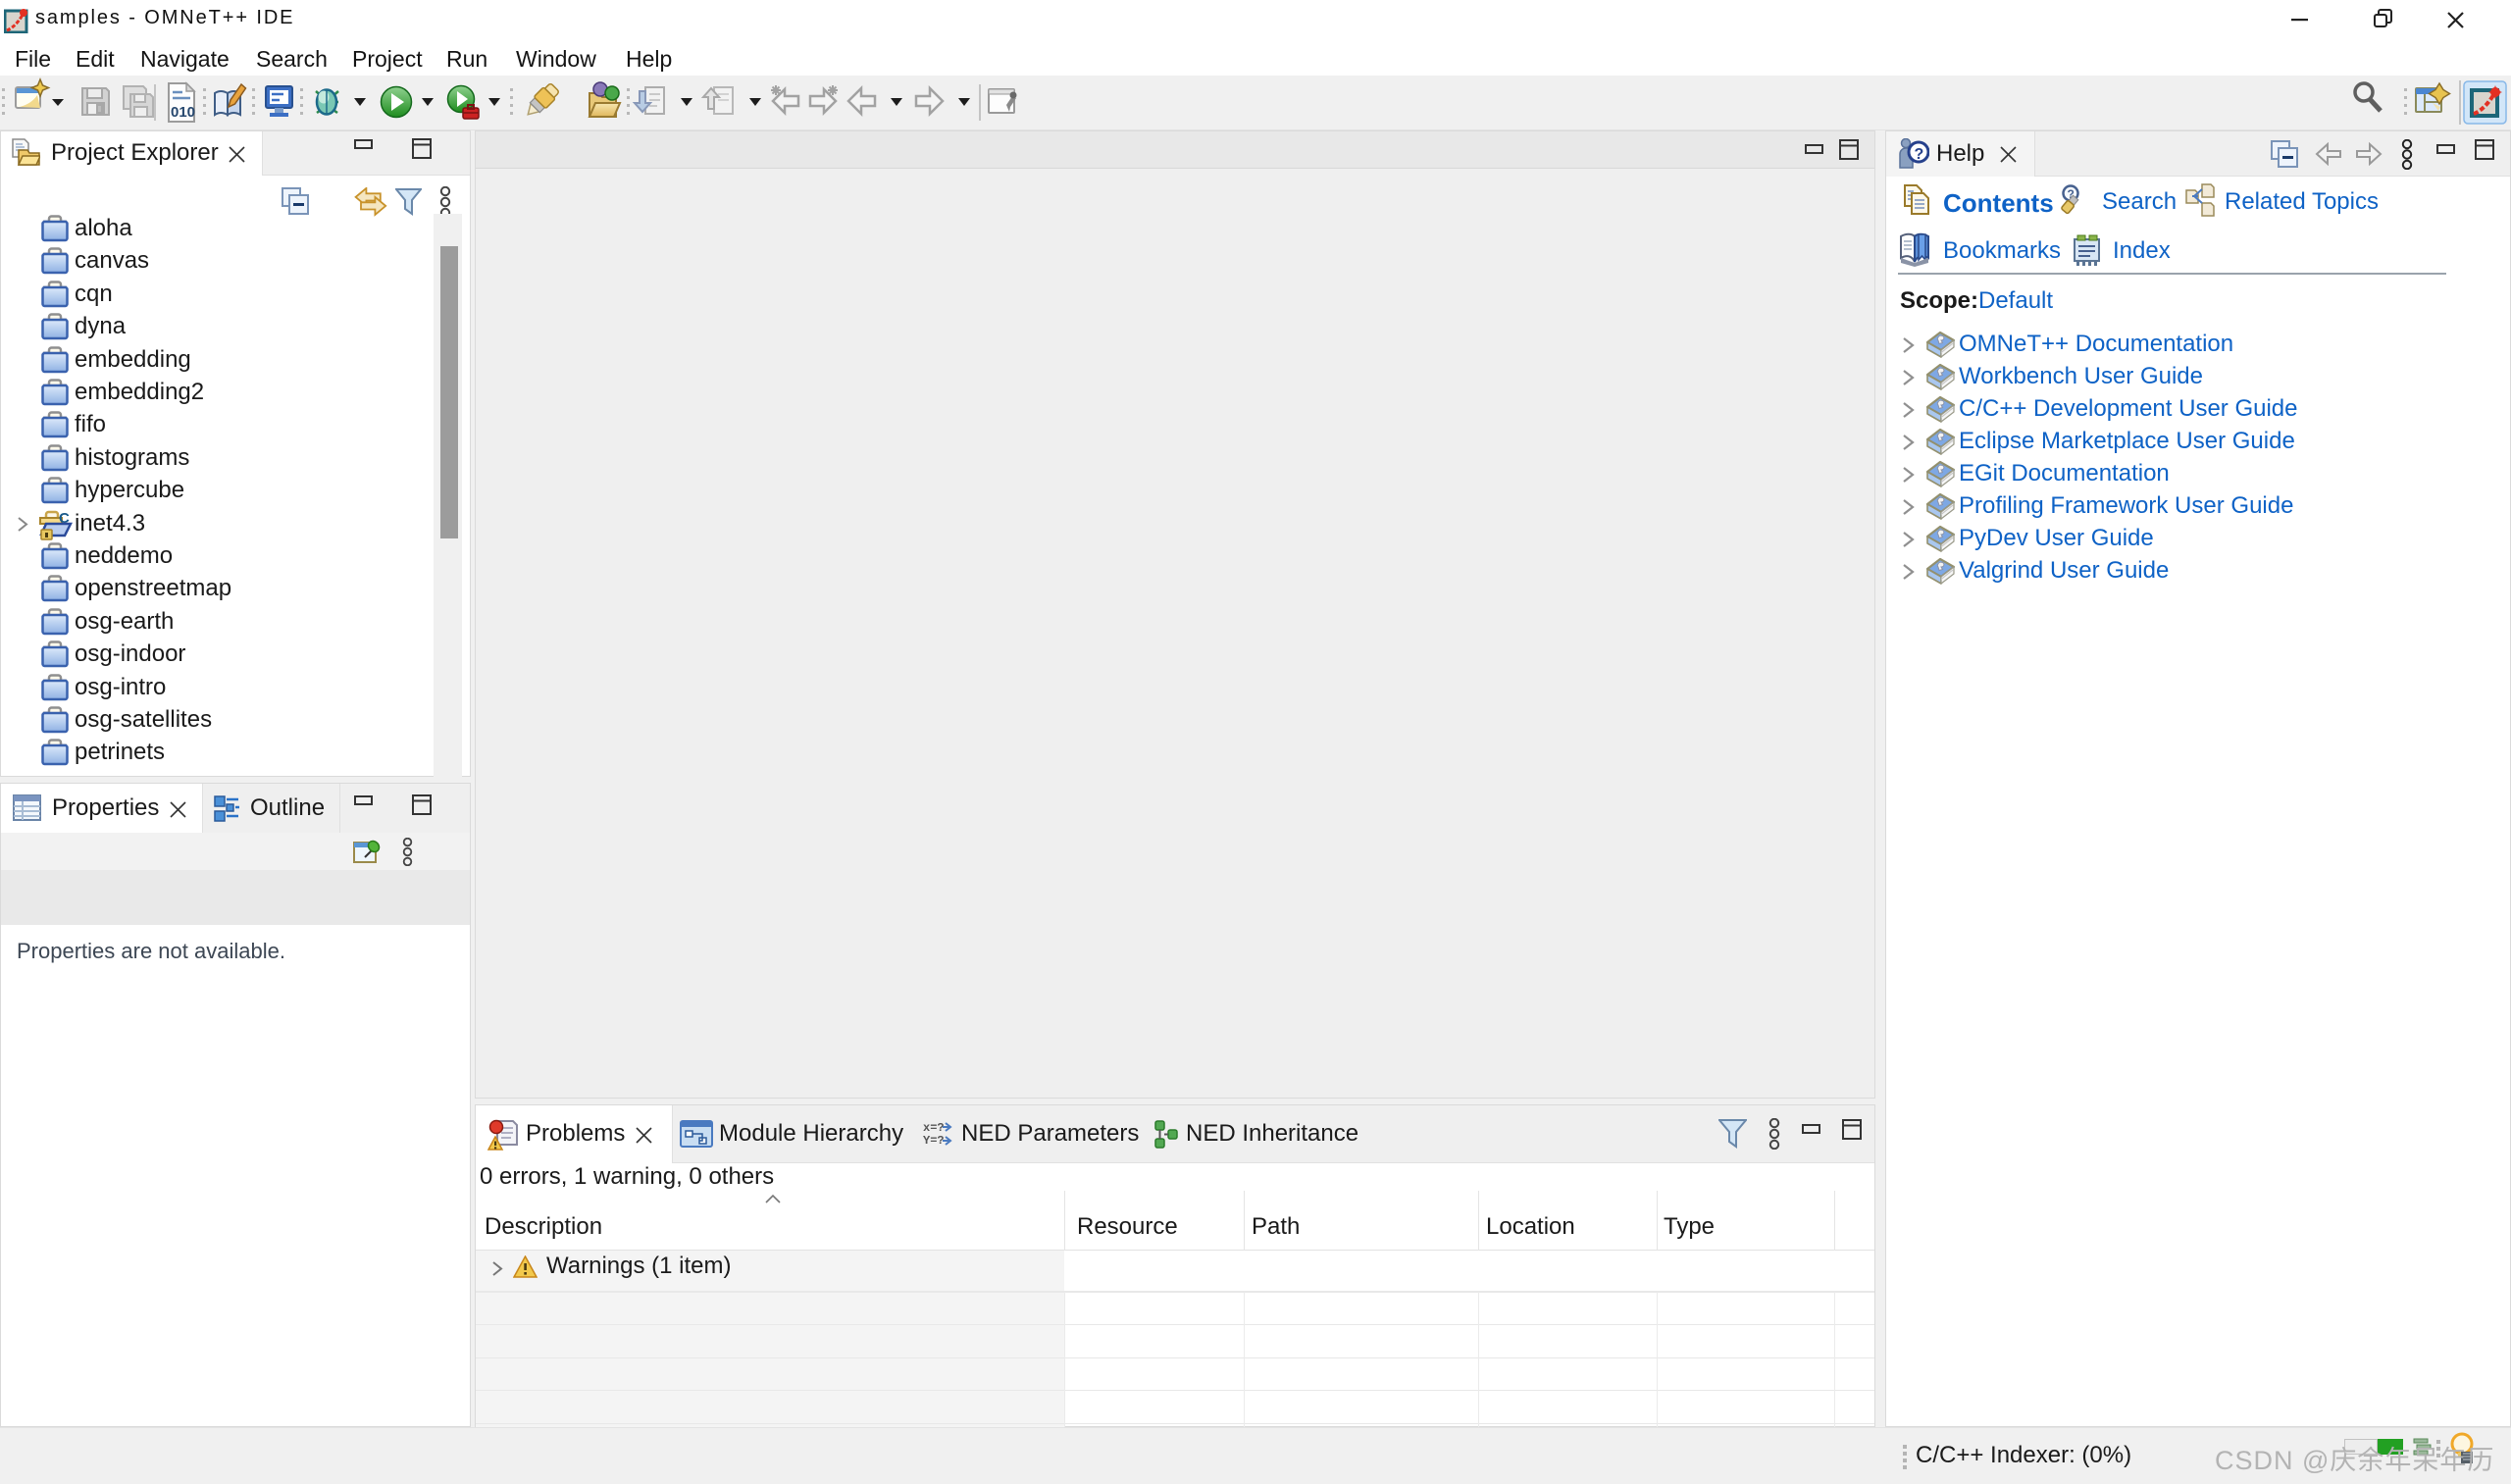 The image size is (2511, 1484). I want to click on svg-text: x=?, so click(934, 1128).